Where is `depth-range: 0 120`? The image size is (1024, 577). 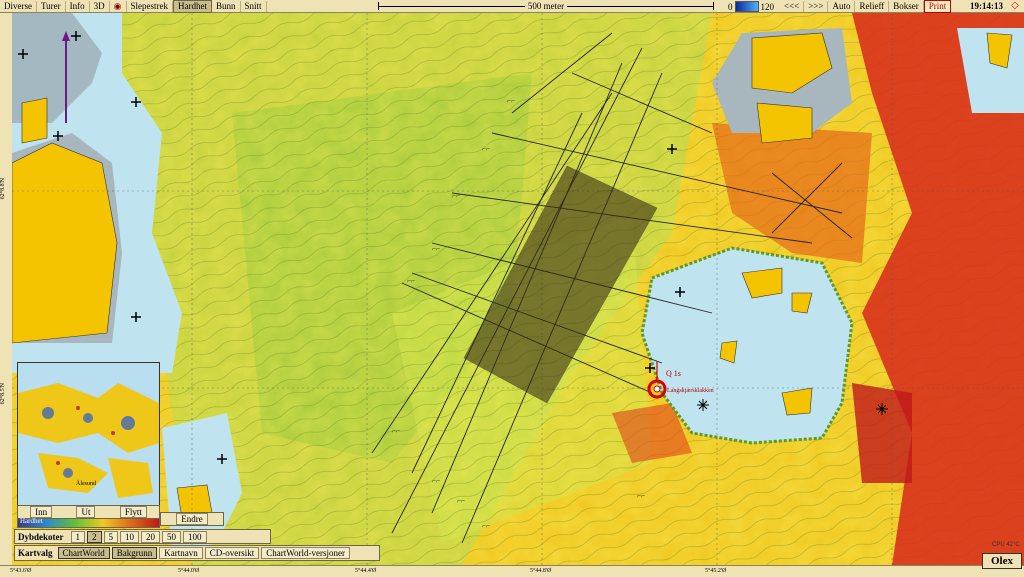
depth-range: 0 120 is located at coordinates (751, 6).